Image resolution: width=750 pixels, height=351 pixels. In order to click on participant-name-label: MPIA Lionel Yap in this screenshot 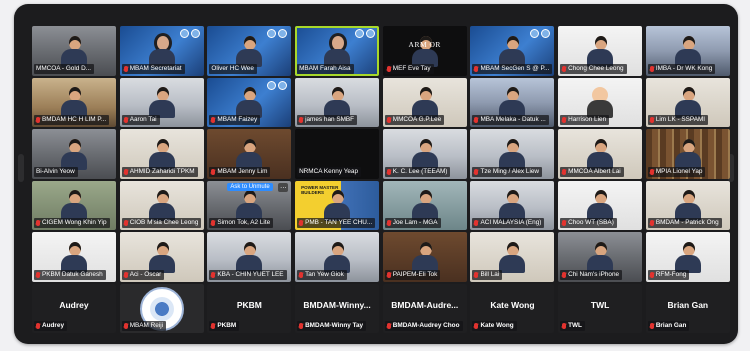, I will do `click(676, 171)`.